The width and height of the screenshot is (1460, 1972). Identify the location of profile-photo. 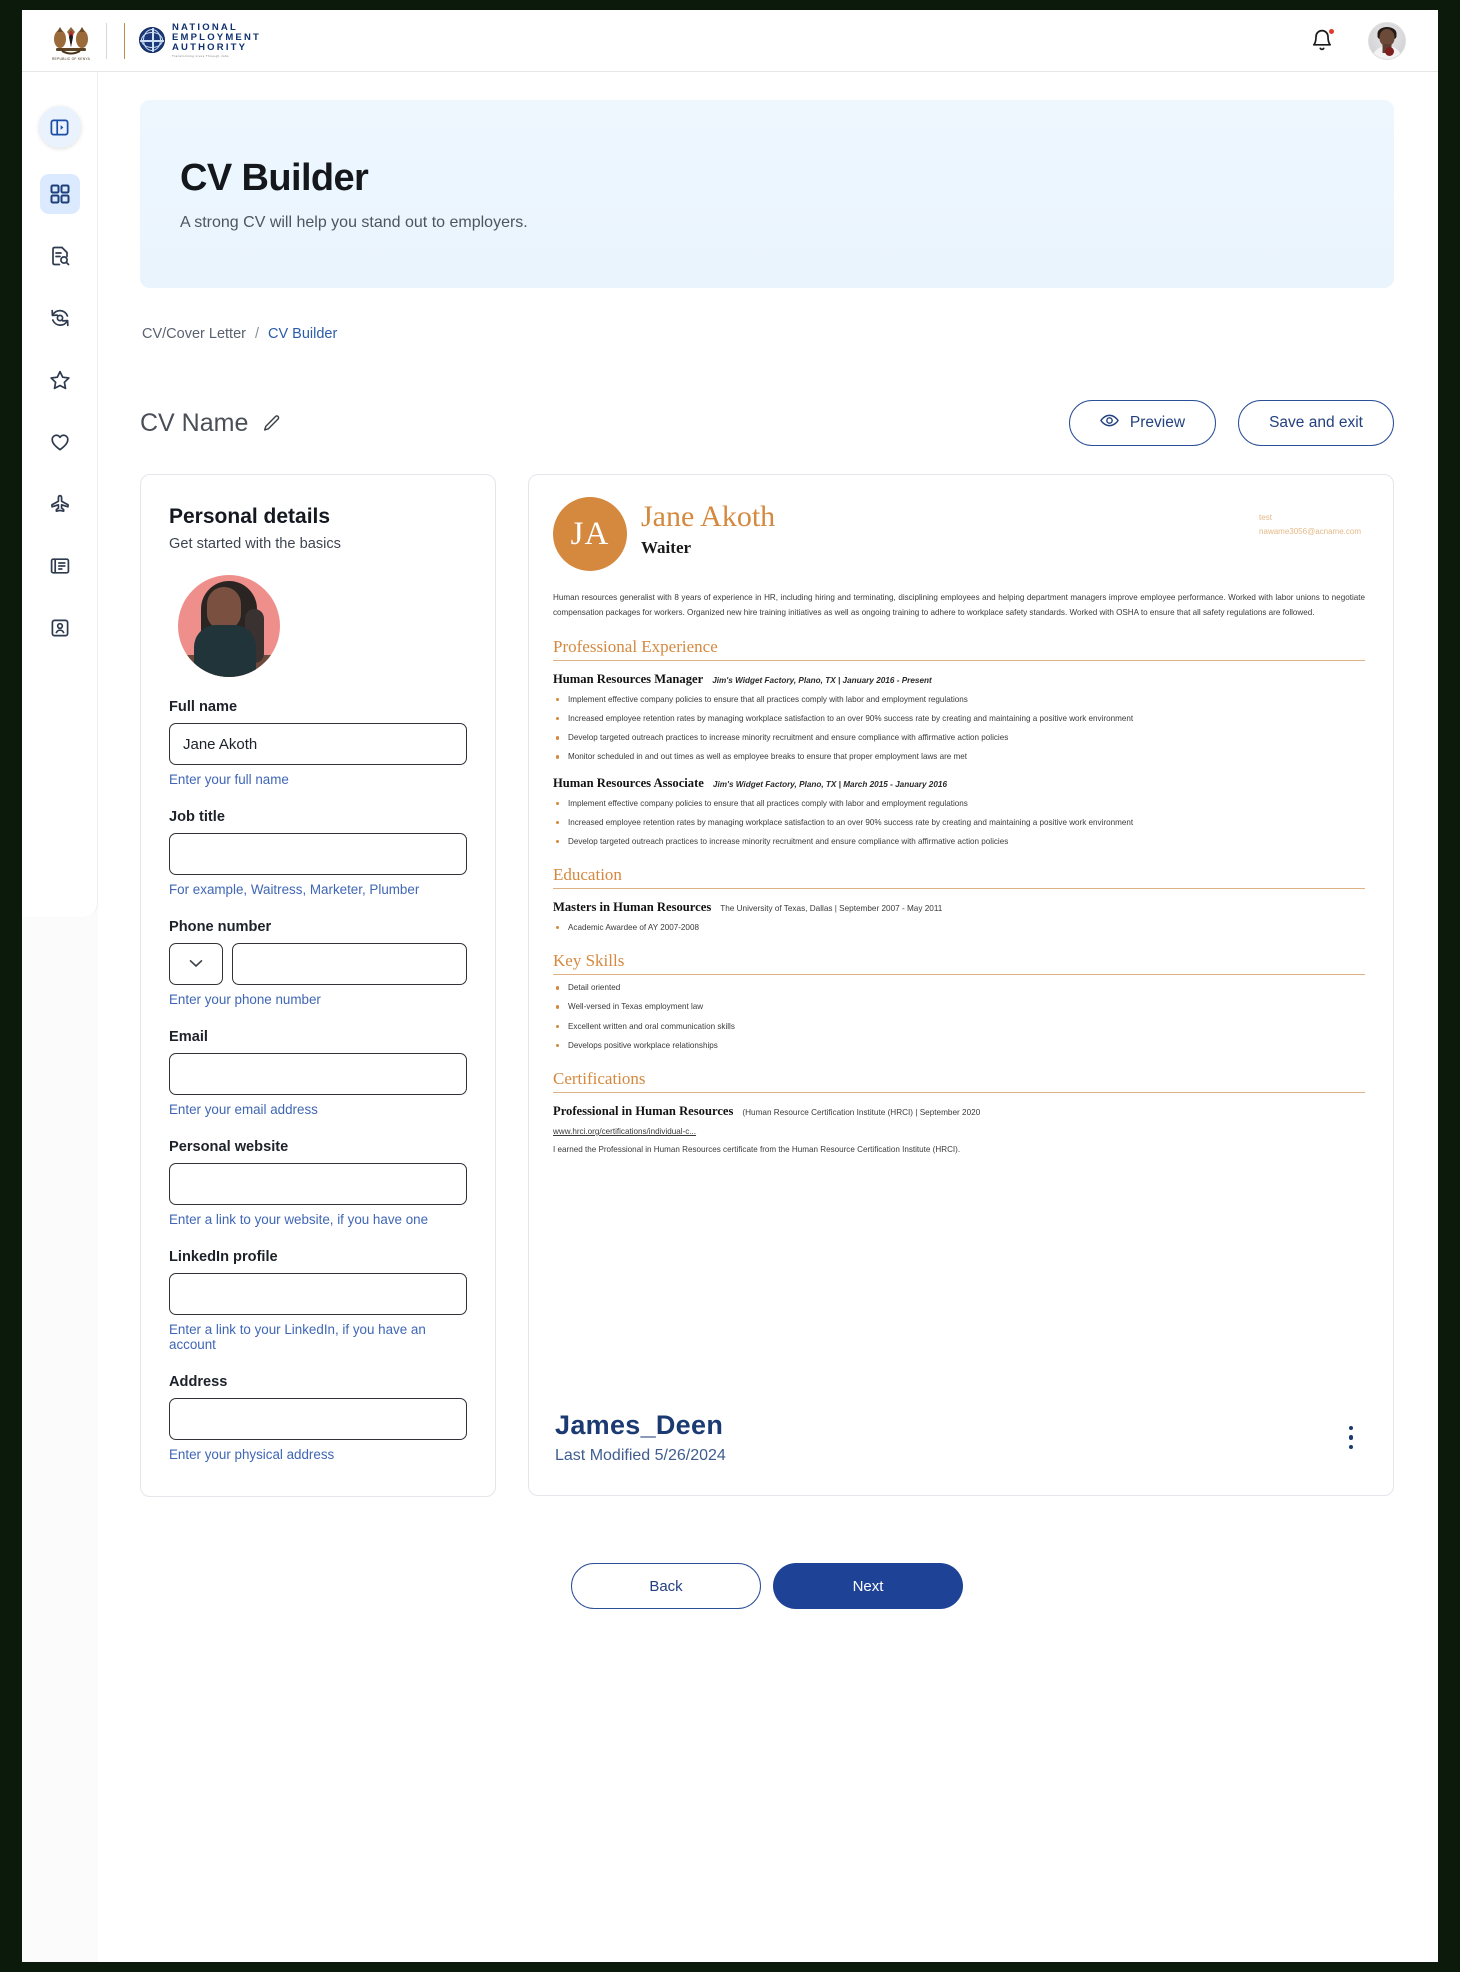
(229, 626).